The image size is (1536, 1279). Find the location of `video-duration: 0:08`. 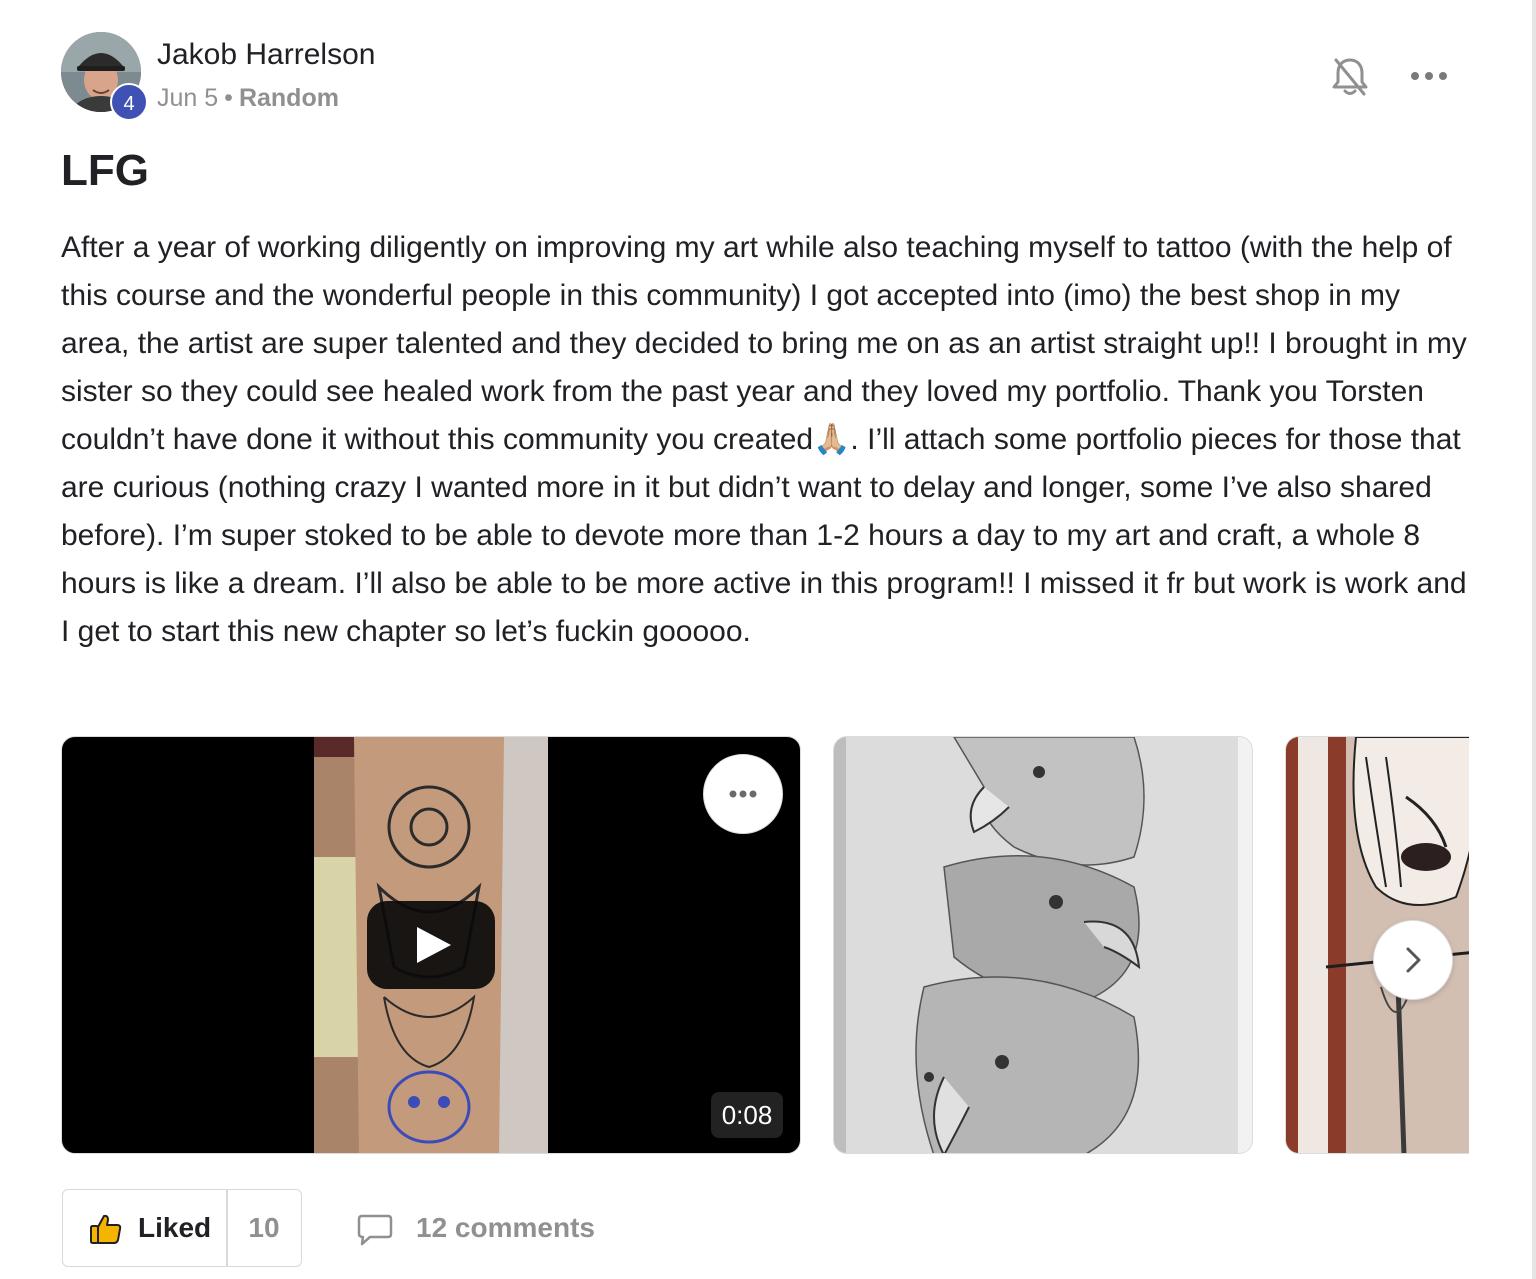

video-duration: 0:08 is located at coordinates (747, 1115).